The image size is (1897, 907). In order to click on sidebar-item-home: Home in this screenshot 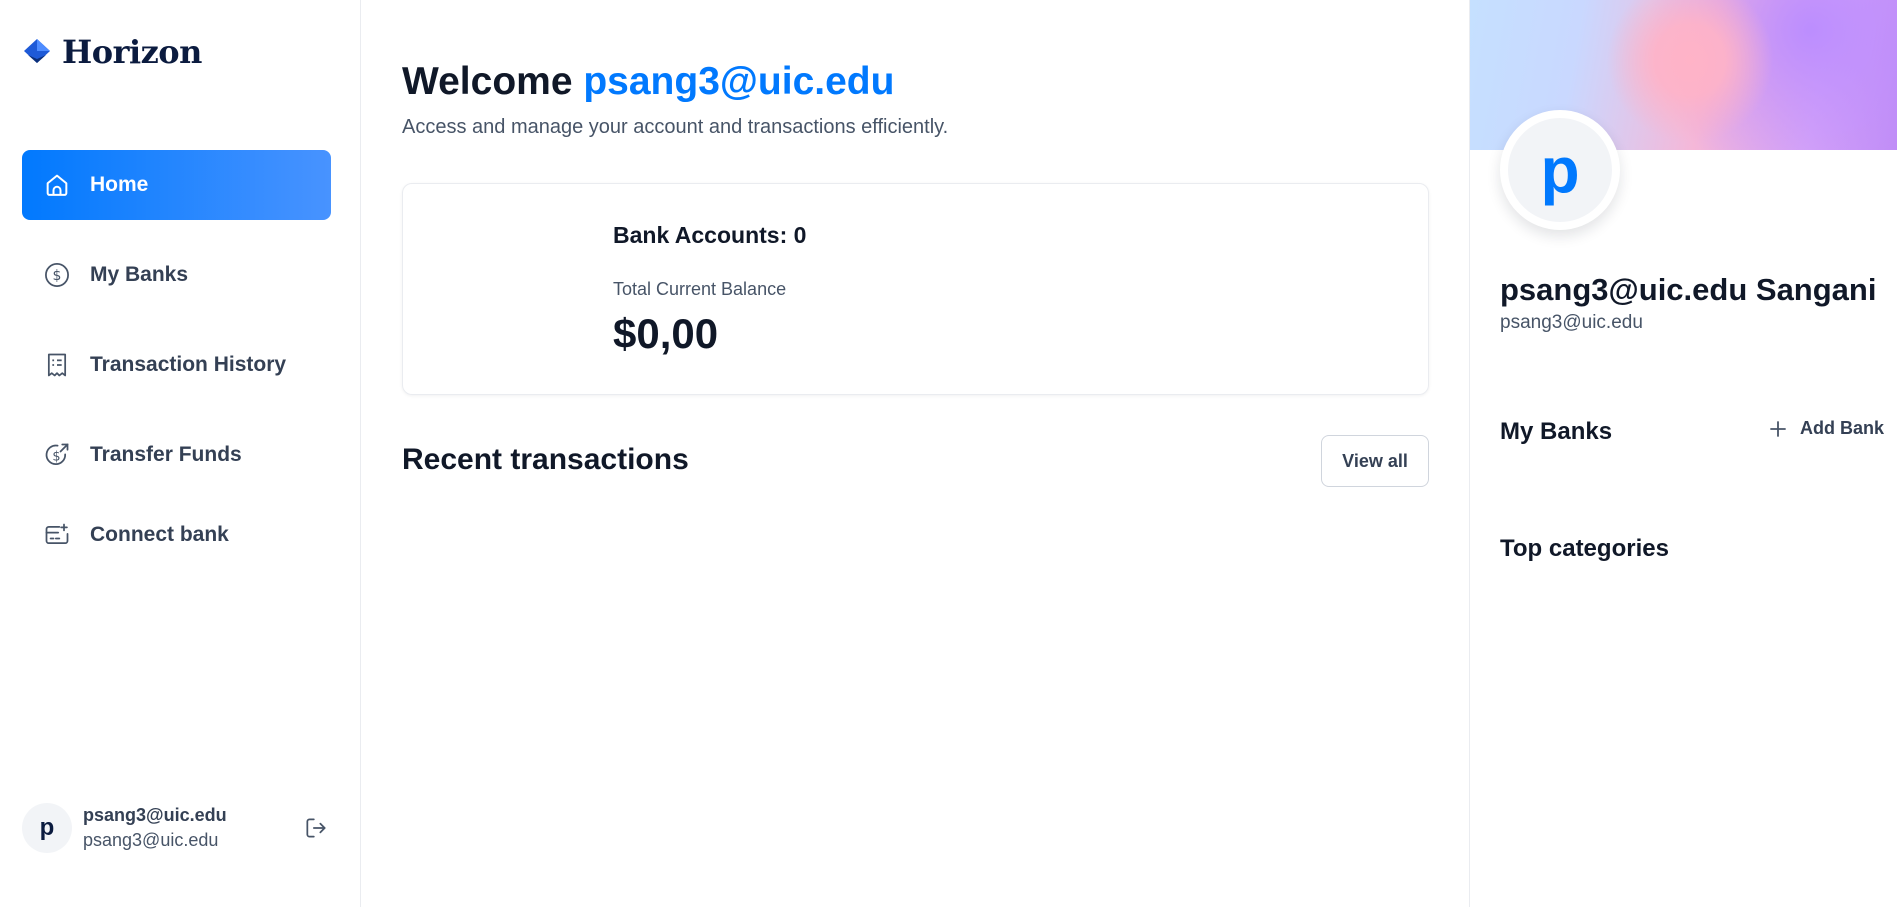, I will do `click(176, 185)`.